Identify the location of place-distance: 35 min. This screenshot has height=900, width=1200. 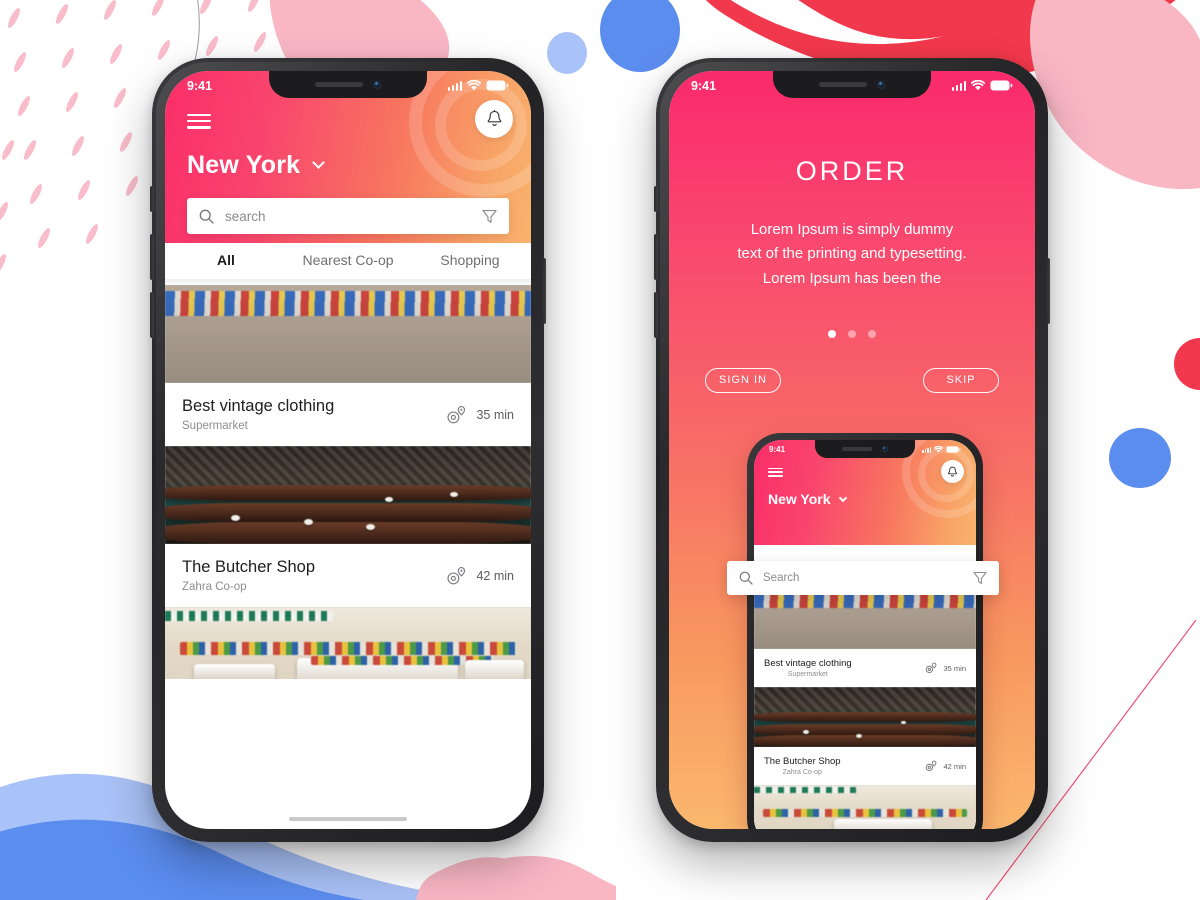
(480, 415).